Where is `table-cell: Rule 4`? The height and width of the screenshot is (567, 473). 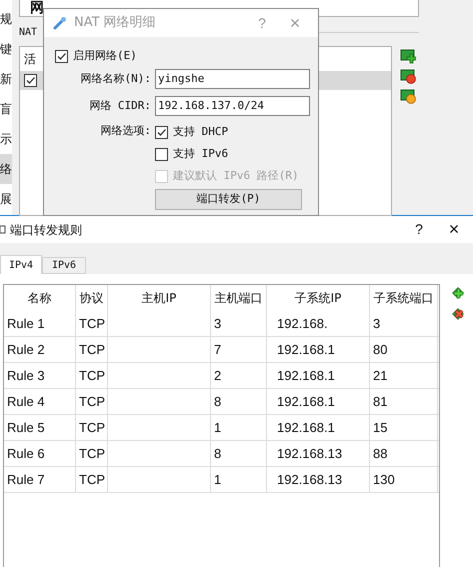
table-cell: Rule 4 is located at coordinates (40, 401).